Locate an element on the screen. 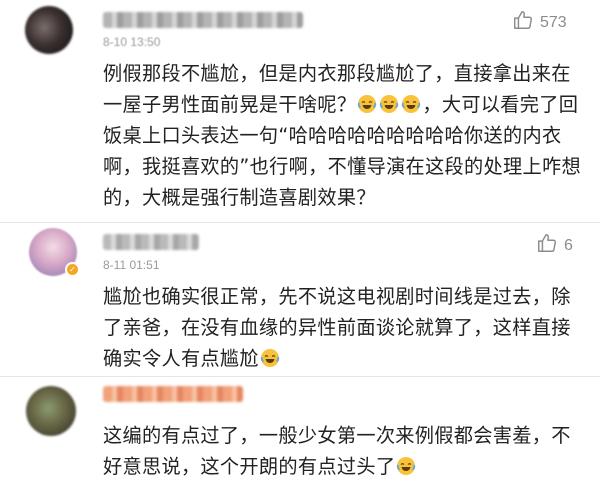  comment-text: 这编的有点过了，一般少女第一次来例假都会害羞，不好意思说，这个开朗的有点过头了 is located at coordinates (343, 451).